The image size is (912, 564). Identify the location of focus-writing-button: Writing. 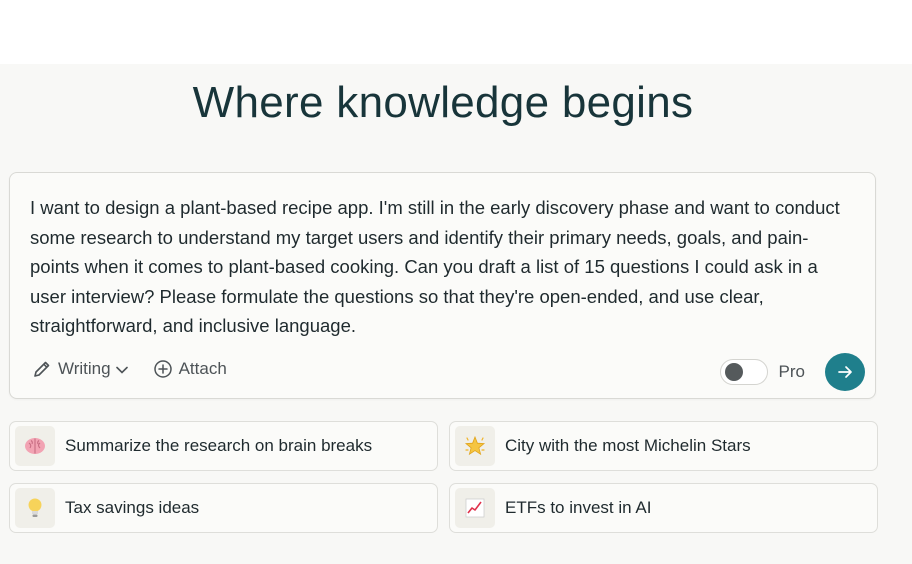
(80, 369).